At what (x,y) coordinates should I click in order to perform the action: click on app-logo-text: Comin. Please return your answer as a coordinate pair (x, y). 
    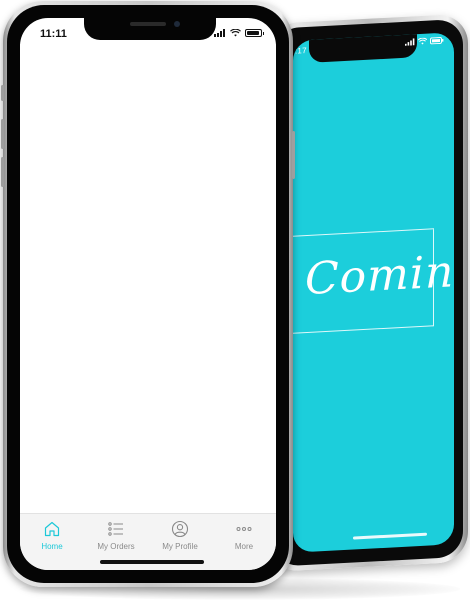
    Looking at the image, I should click on (379, 276).